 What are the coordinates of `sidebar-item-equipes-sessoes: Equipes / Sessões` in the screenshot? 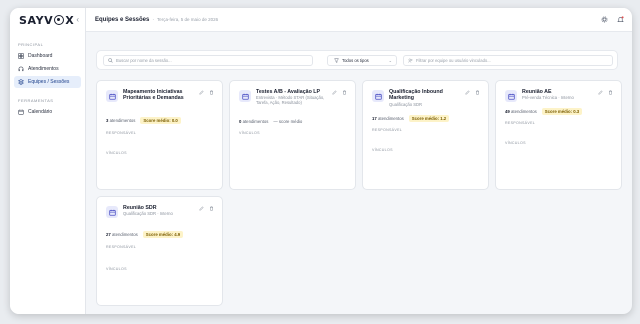 It's located at (47, 82).